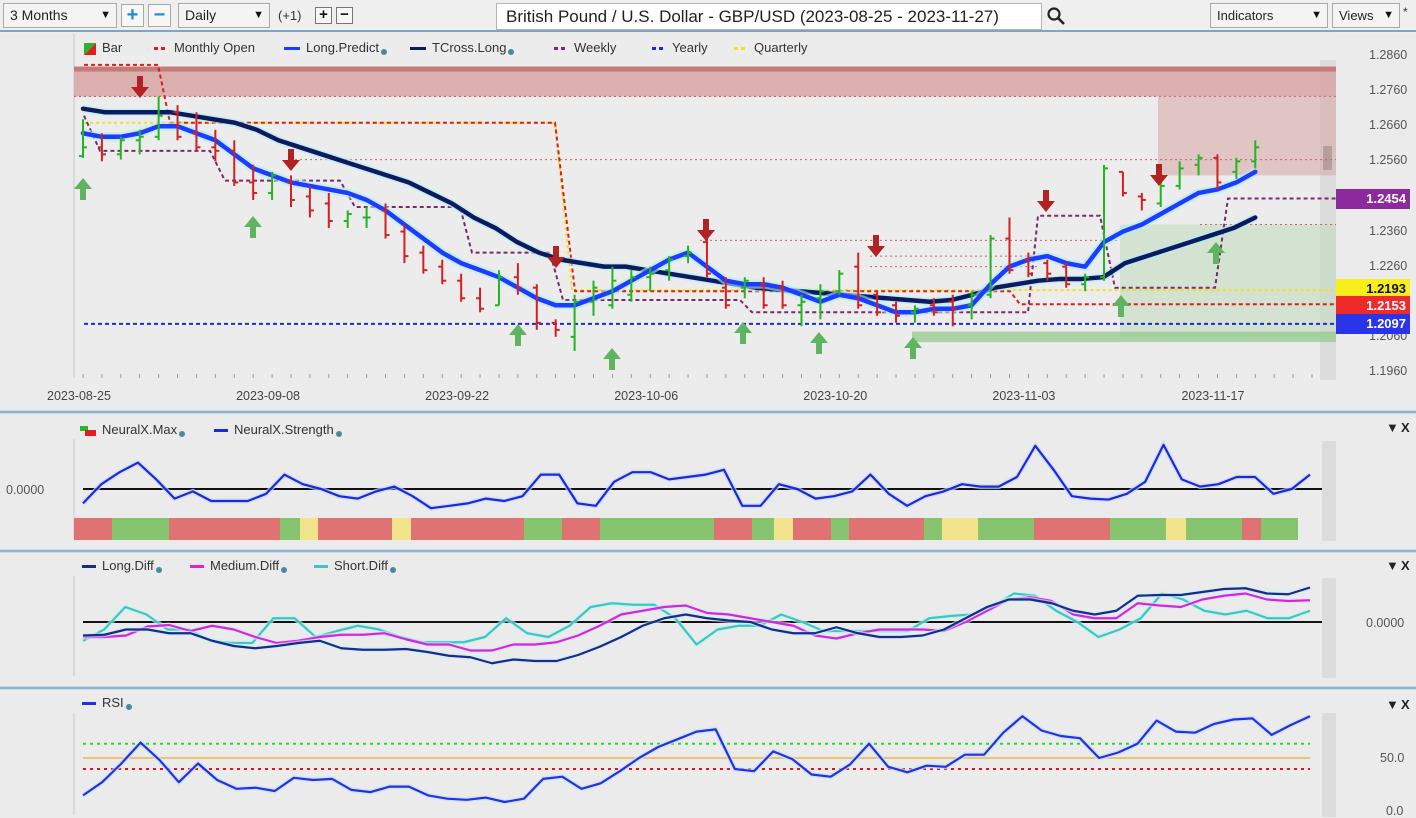 Image resolution: width=1416 pixels, height=818 pixels. Describe the element at coordinates (201, 15) in the screenshot. I see `interval-select-value: Daily` at that location.